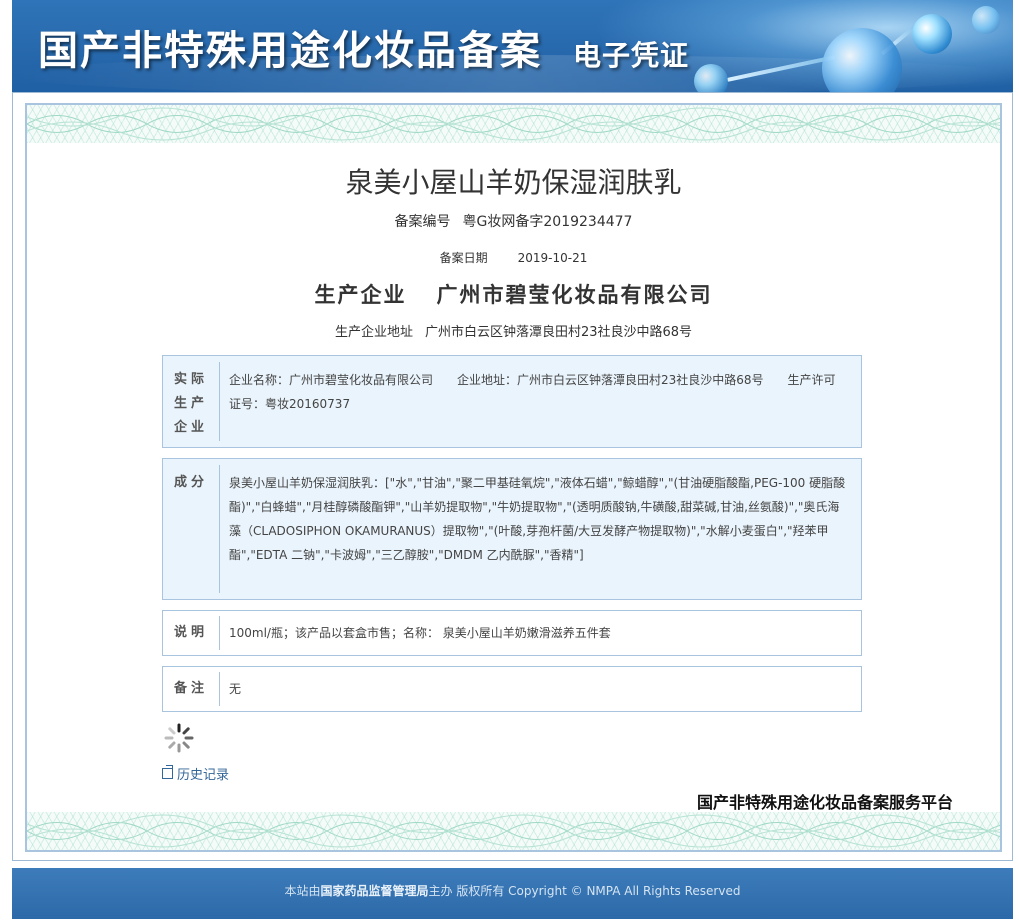 The image size is (1019, 922). Describe the element at coordinates (463, 258) in the screenshot. I see `record-date-label: 备案日期` at that location.